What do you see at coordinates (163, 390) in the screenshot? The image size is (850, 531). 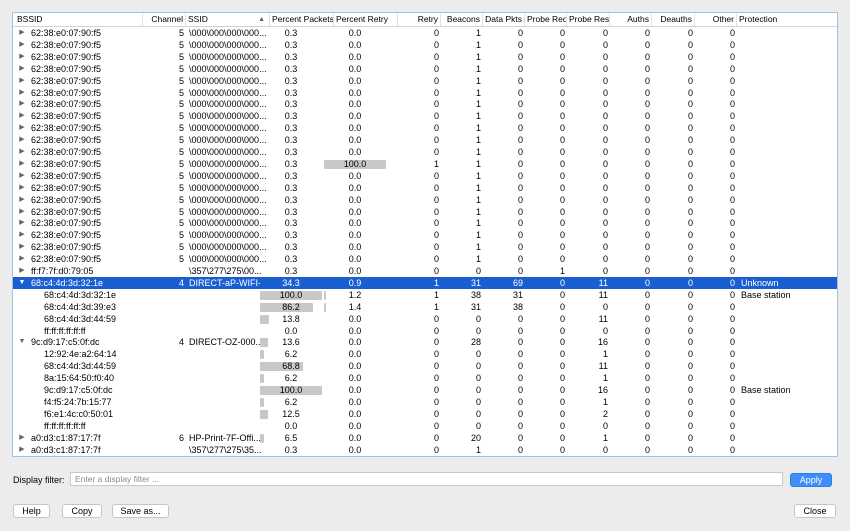 I see `channel-cell` at bounding box center [163, 390].